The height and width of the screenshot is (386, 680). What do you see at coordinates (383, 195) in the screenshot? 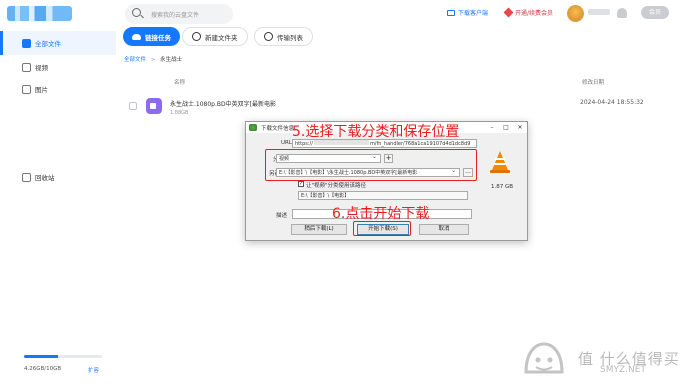
I see `default-path-field: E:\【影音】\【电影】` at bounding box center [383, 195].